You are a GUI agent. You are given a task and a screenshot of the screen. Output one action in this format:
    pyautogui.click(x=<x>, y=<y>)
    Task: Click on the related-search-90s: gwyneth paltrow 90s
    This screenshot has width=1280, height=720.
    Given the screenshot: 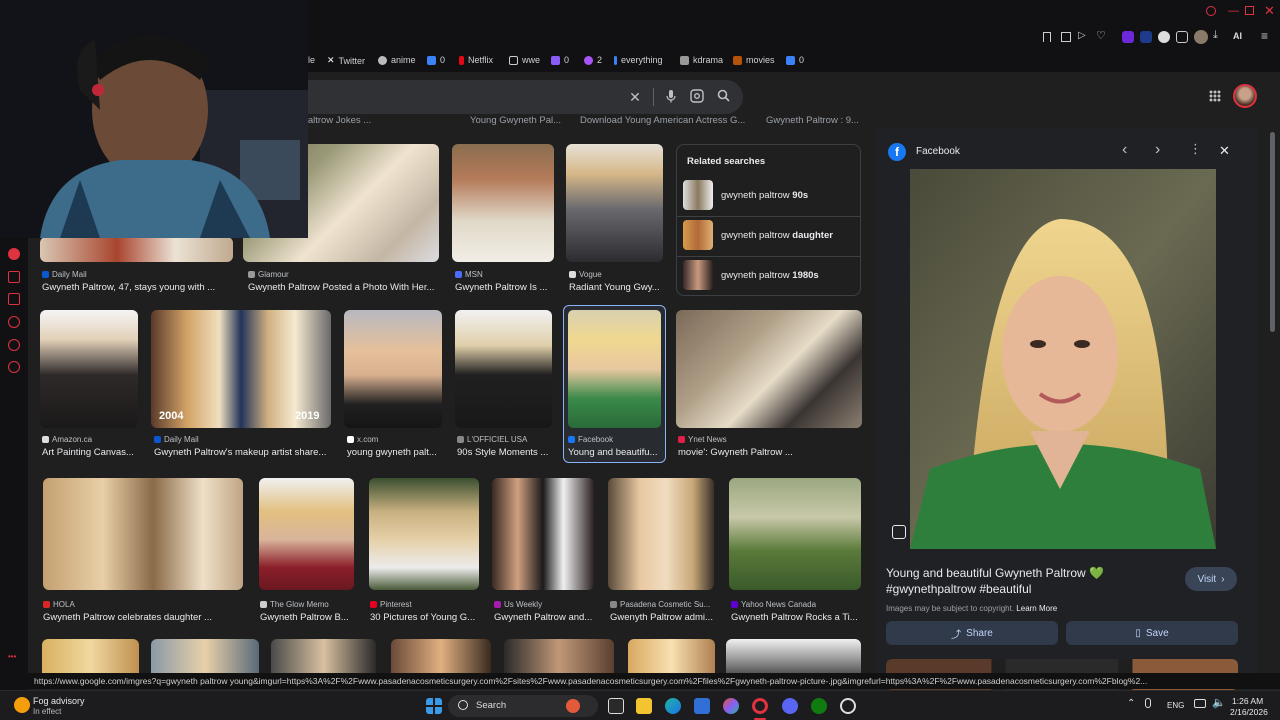 What is the action you would take?
    pyautogui.click(x=769, y=195)
    